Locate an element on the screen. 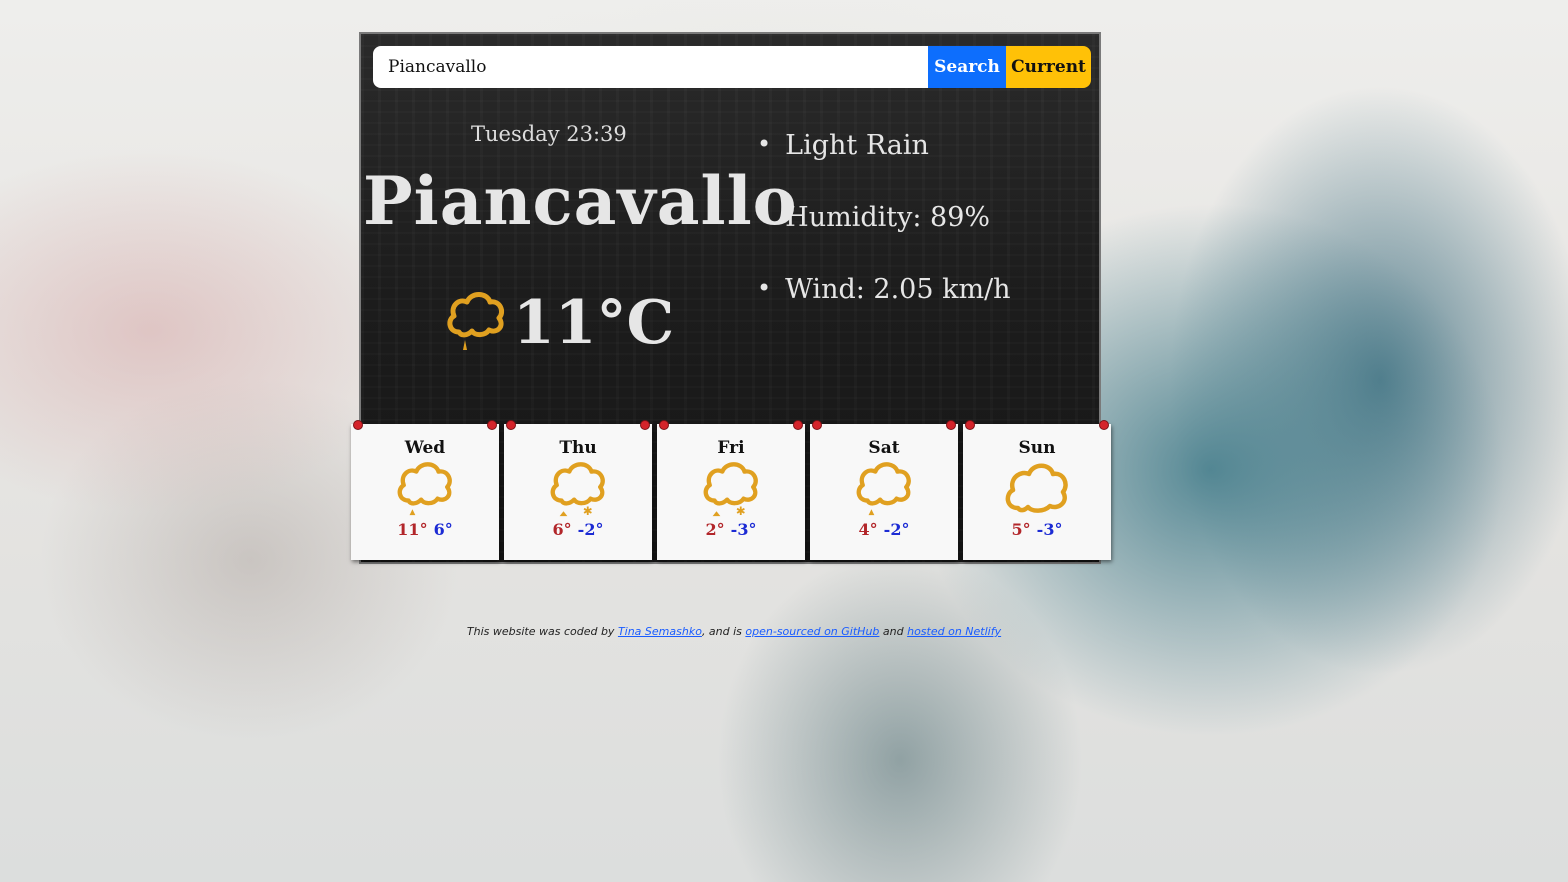 This screenshot has height=882, width=1568. github-link: open-sourced on GitHub is located at coordinates (812, 631).